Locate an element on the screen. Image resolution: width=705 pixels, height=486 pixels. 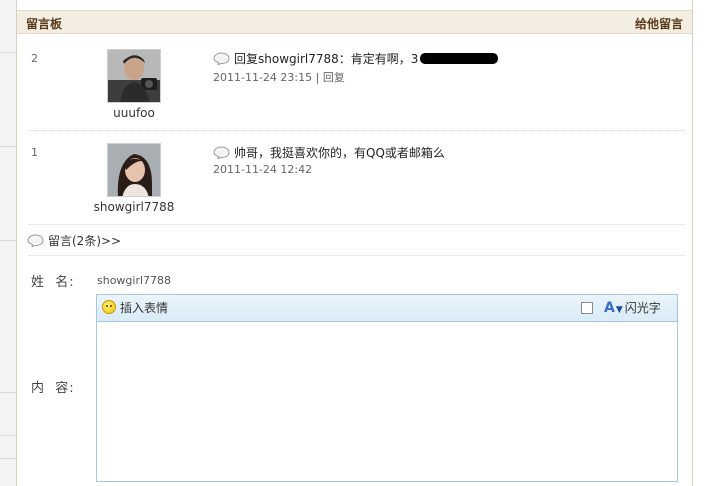
entry-time: 2011-11-24 12:42 is located at coordinates (263, 169).